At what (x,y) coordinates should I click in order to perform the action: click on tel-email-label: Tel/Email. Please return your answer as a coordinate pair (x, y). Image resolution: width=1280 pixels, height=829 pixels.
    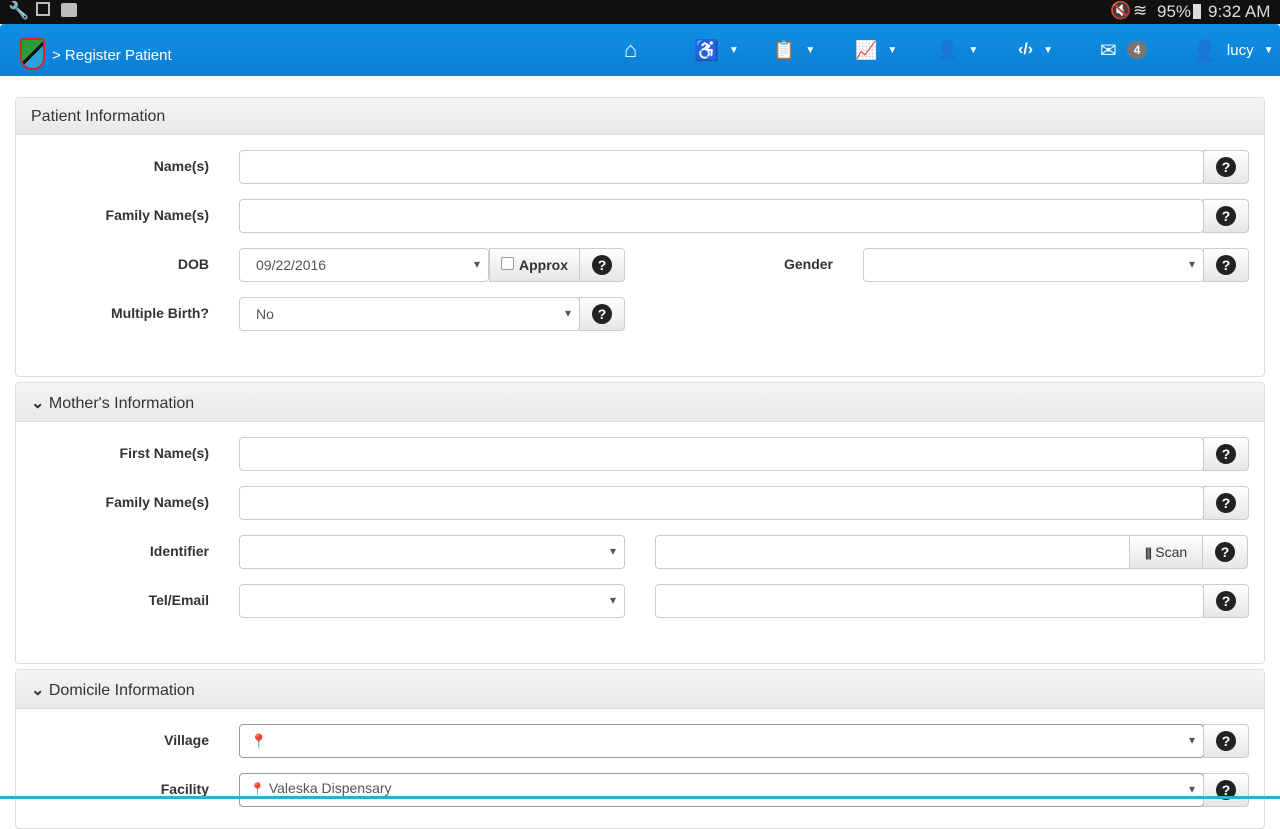
    Looking at the image, I should click on (178, 600).